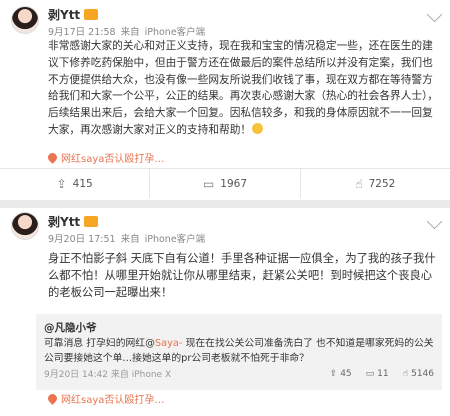  What do you see at coordinates (341, 374) in the screenshot?
I see `repost-repost-count: ⇪ 45` at bounding box center [341, 374].